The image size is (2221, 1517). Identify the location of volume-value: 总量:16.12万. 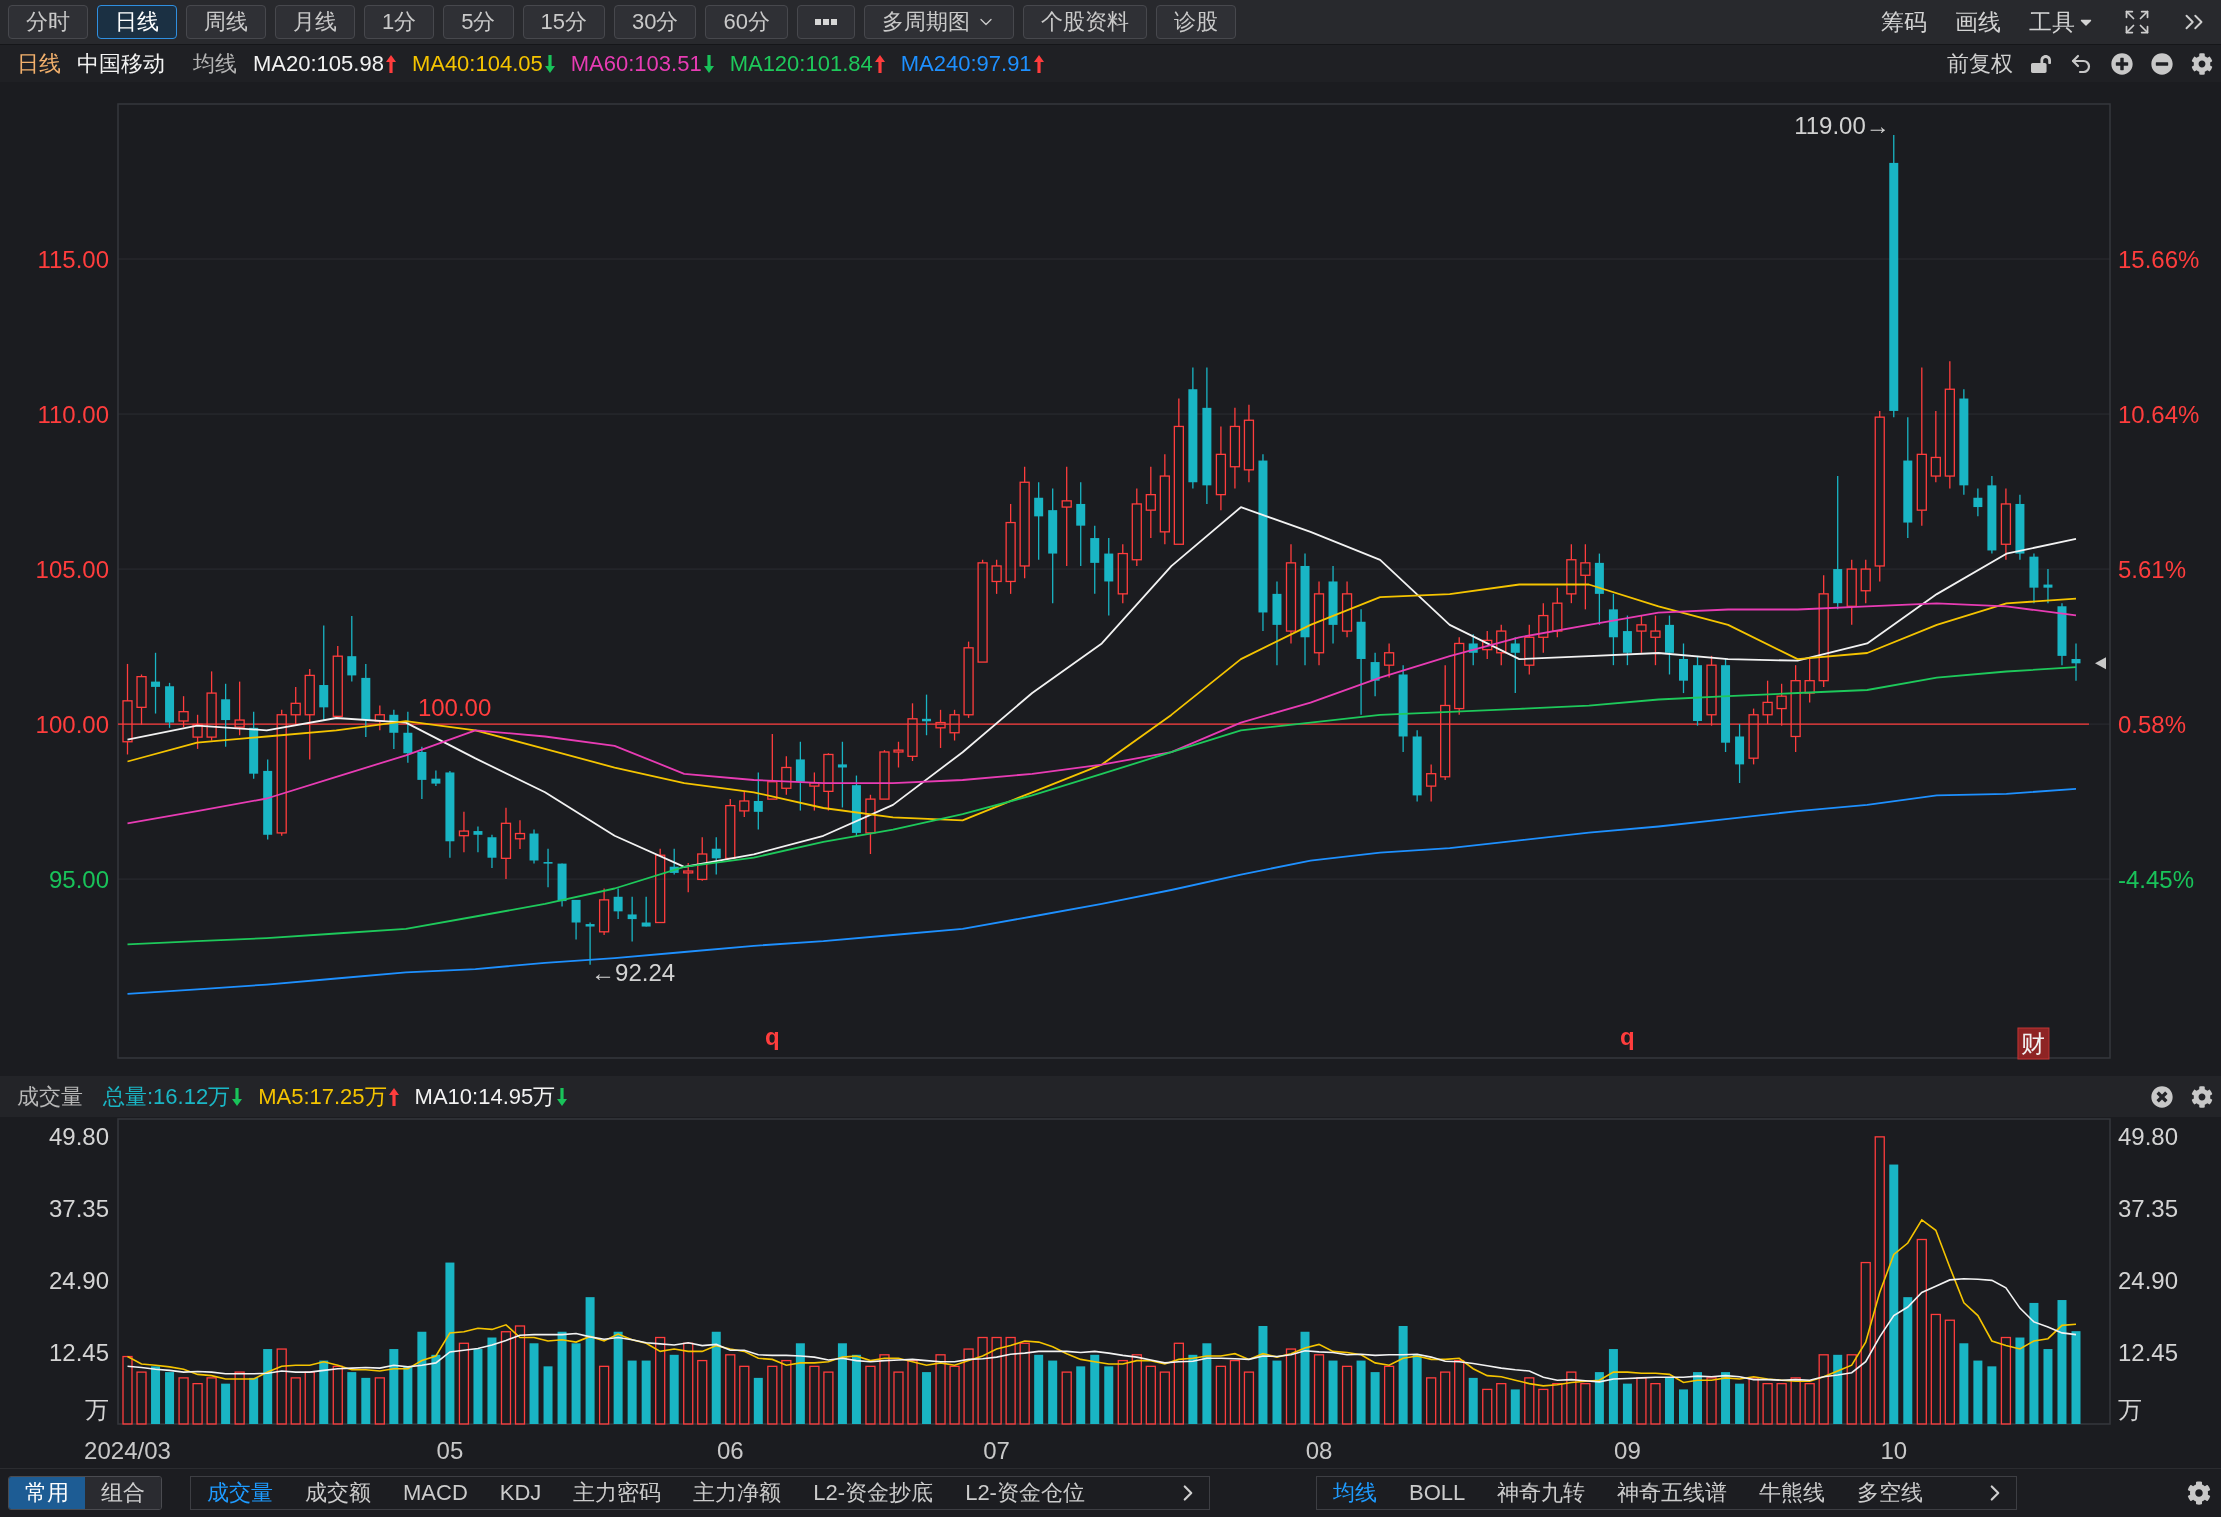
(167, 1096).